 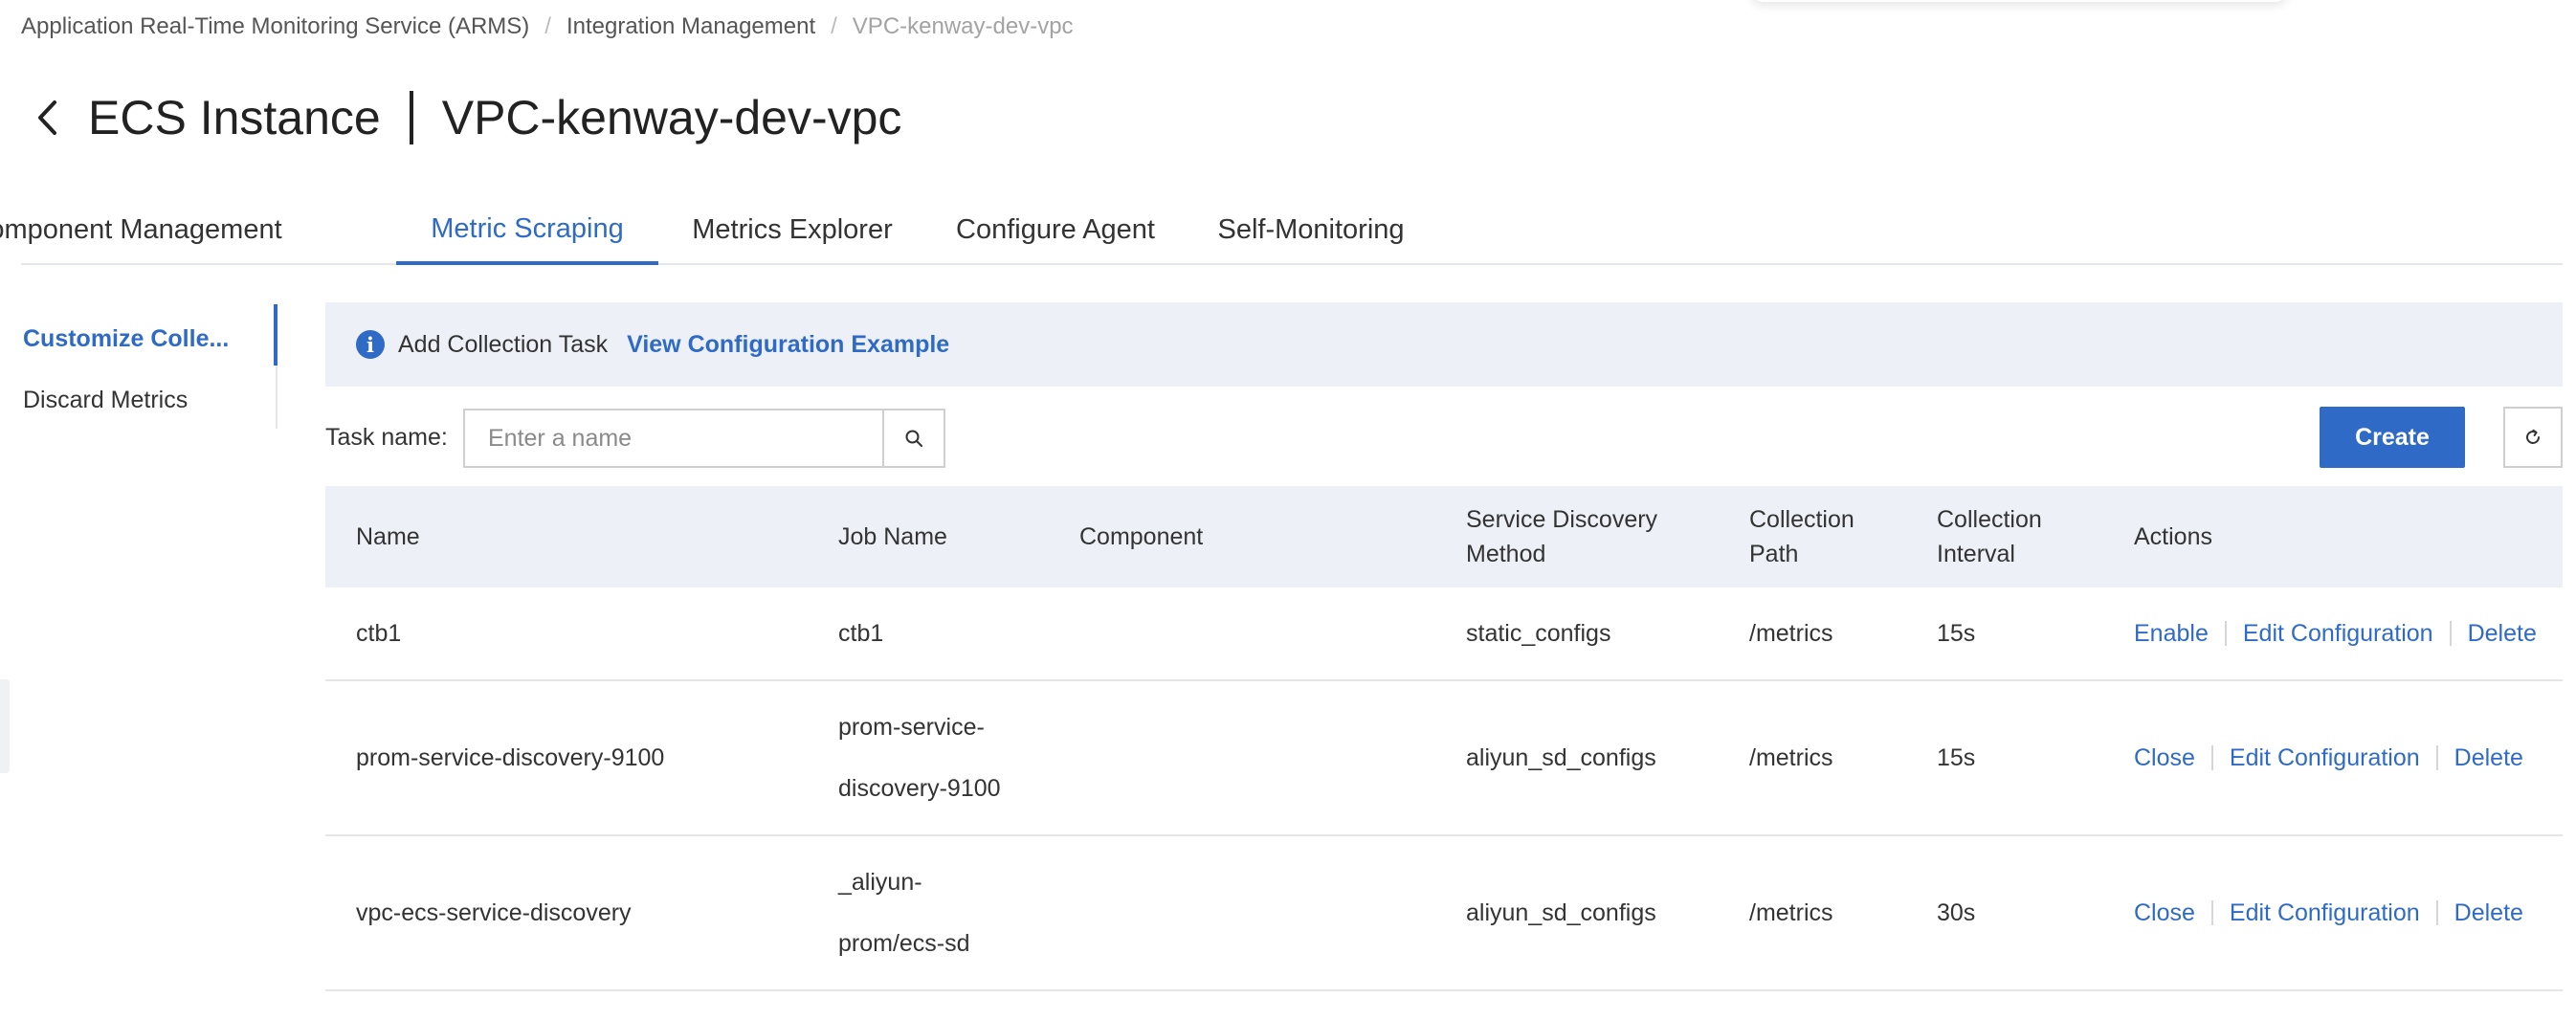 What do you see at coordinates (1506, 554) in the screenshot?
I see `column-header-sd-line2: Method` at bounding box center [1506, 554].